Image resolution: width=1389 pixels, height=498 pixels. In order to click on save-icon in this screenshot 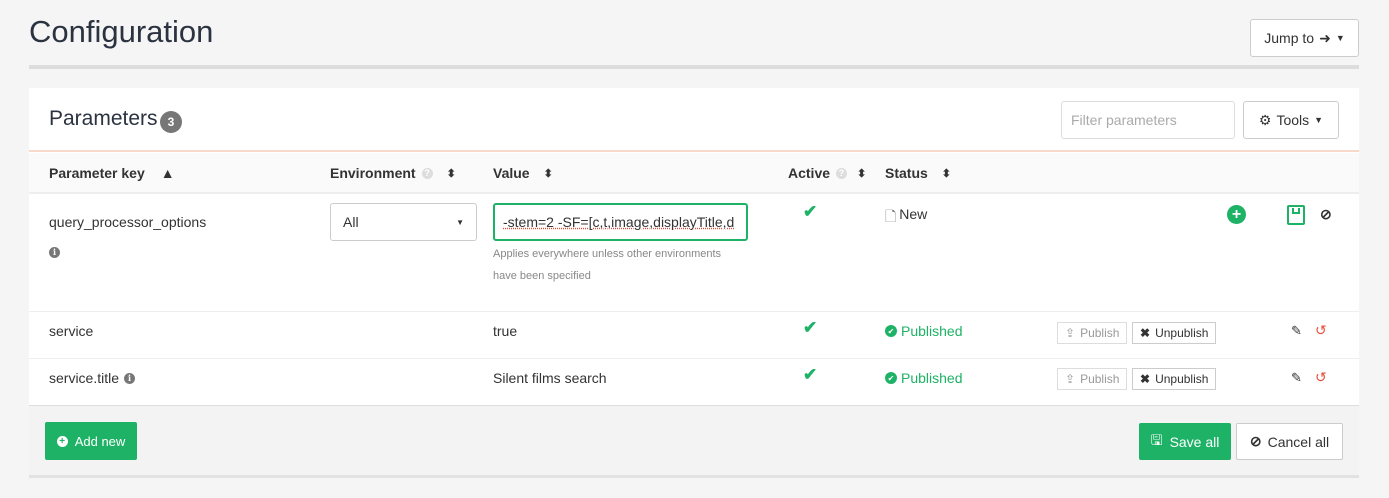, I will do `click(1296, 215)`.